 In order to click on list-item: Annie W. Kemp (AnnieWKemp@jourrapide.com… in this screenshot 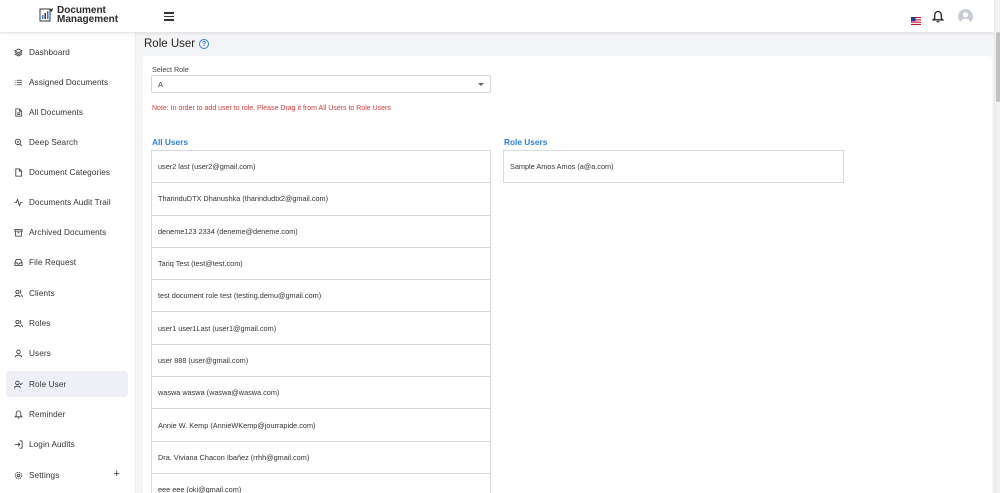, I will do `click(321, 425)`.